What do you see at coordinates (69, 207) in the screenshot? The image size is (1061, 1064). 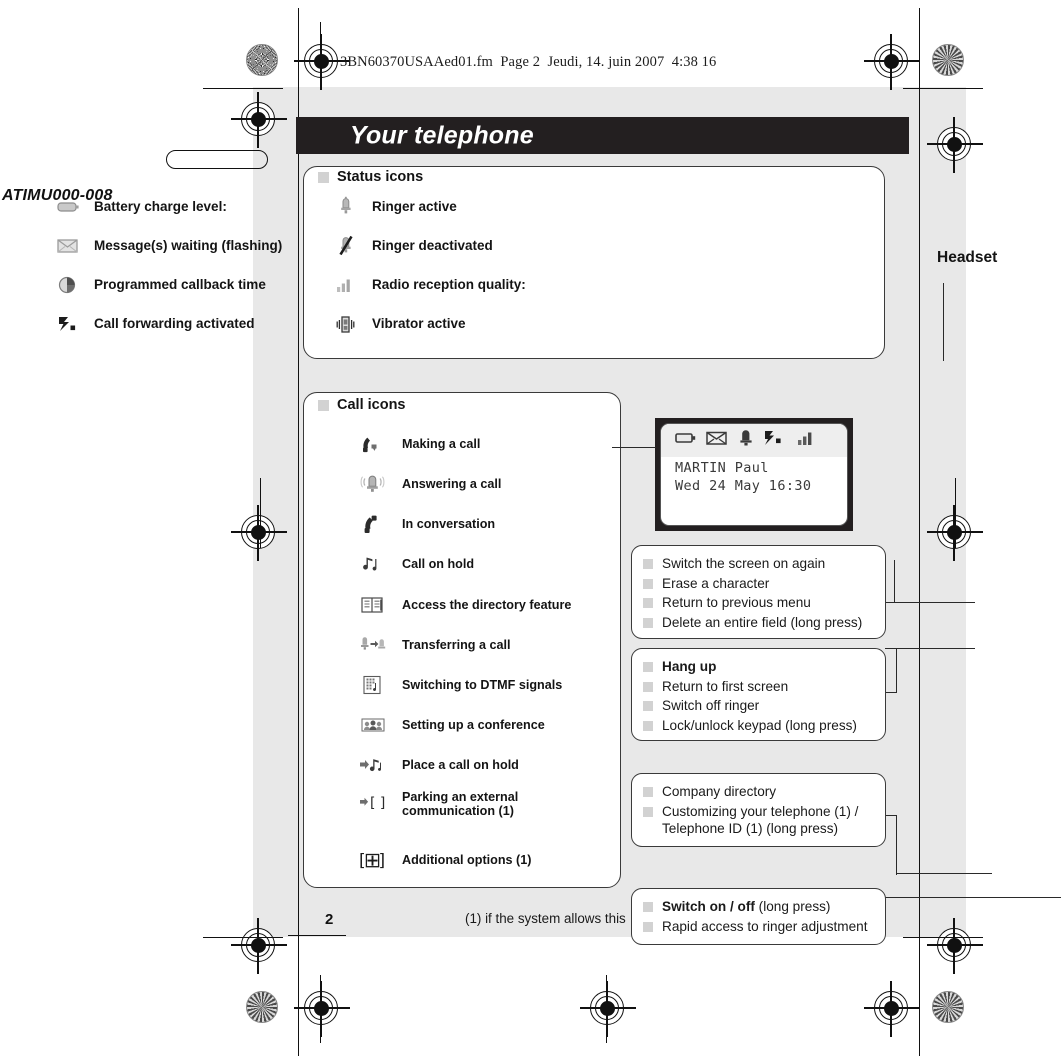 I see `battery-icon` at bounding box center [69, 207].